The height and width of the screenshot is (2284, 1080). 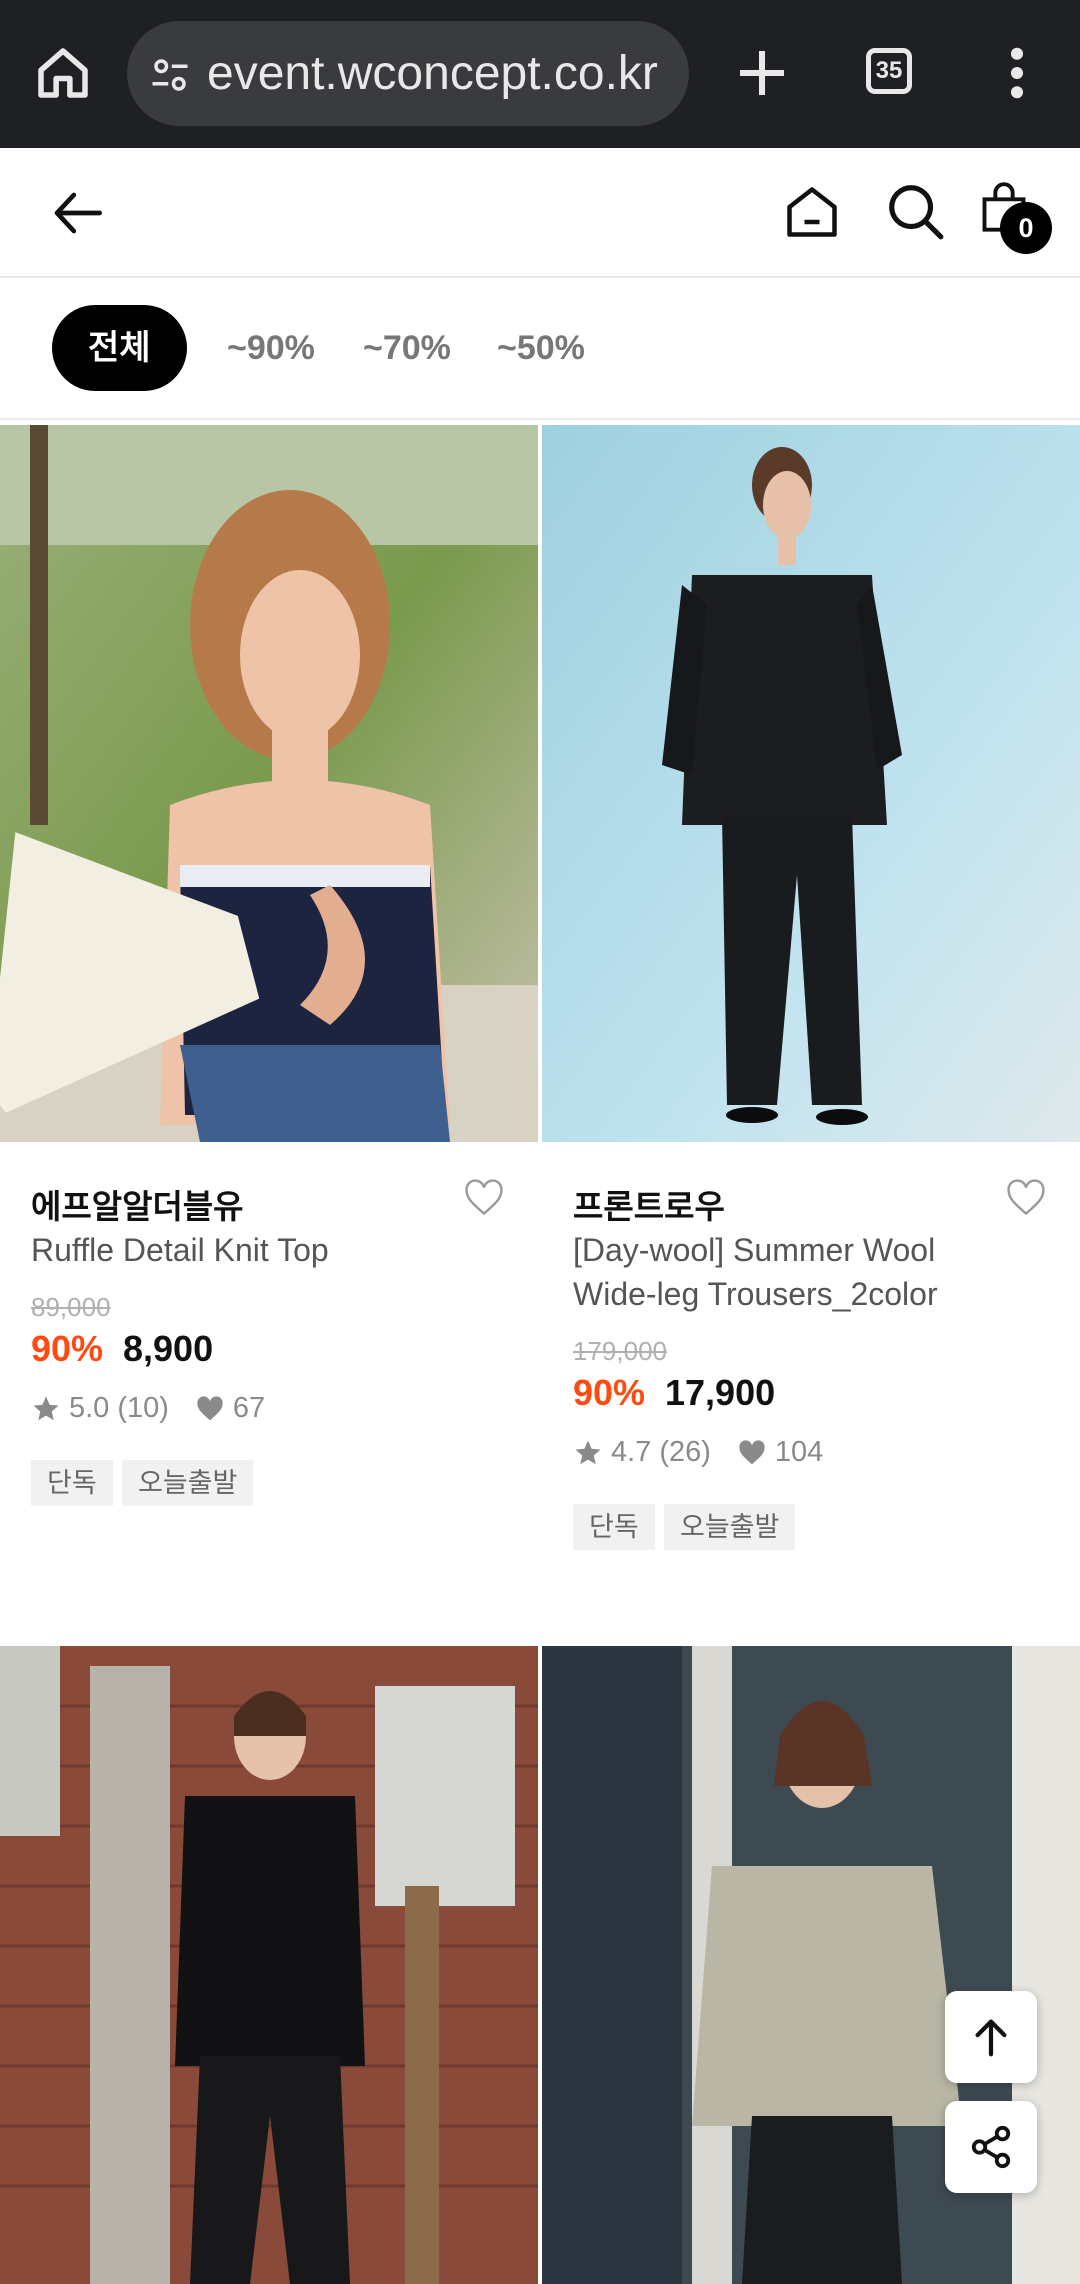 I want to click on share-button, so click(x=991, y=2147).